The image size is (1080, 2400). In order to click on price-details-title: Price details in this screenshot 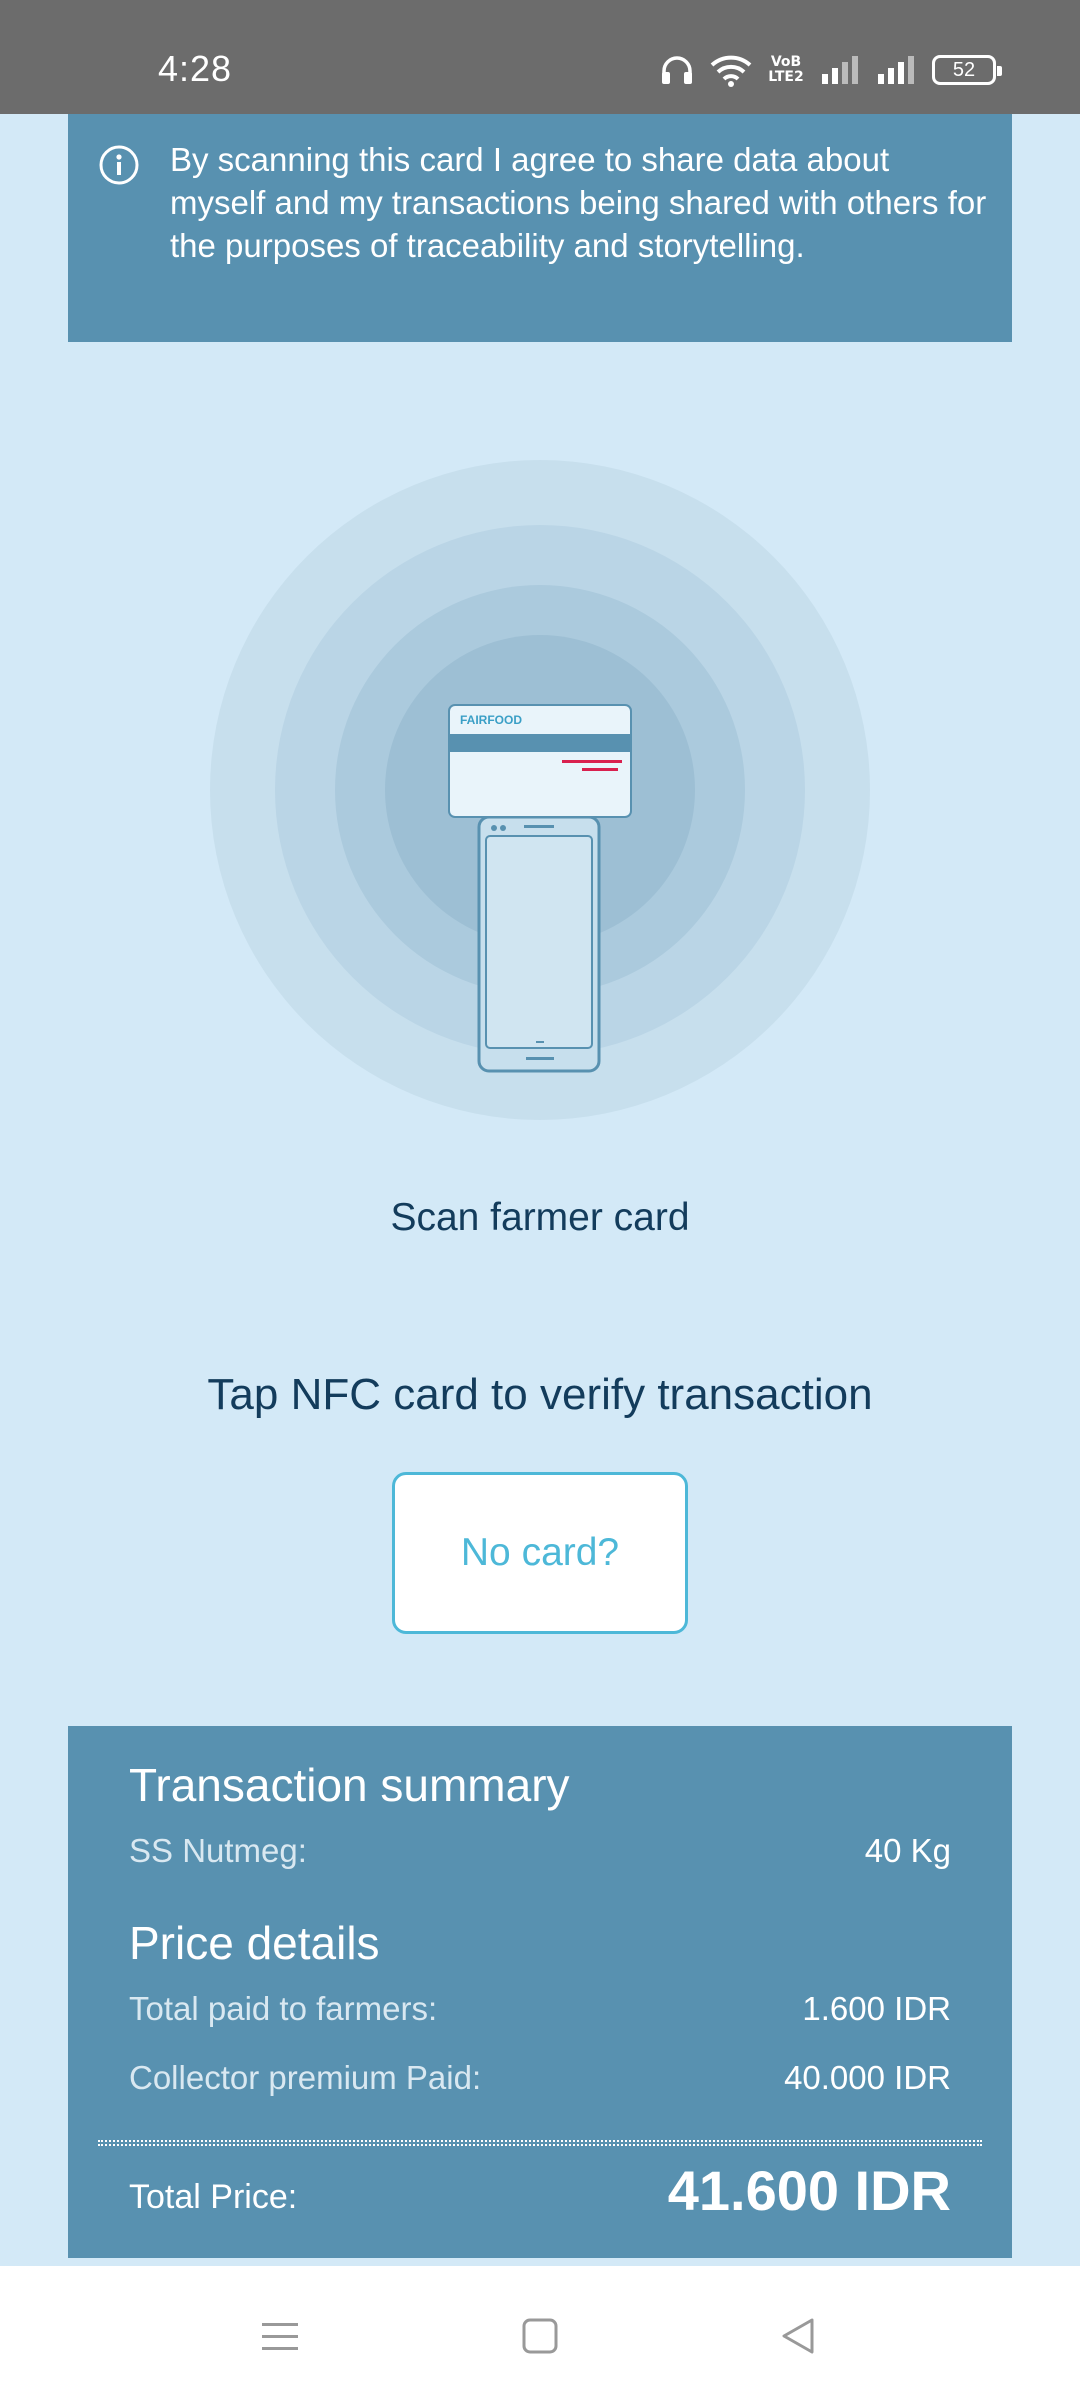, I will do `click(254, 1943)`.